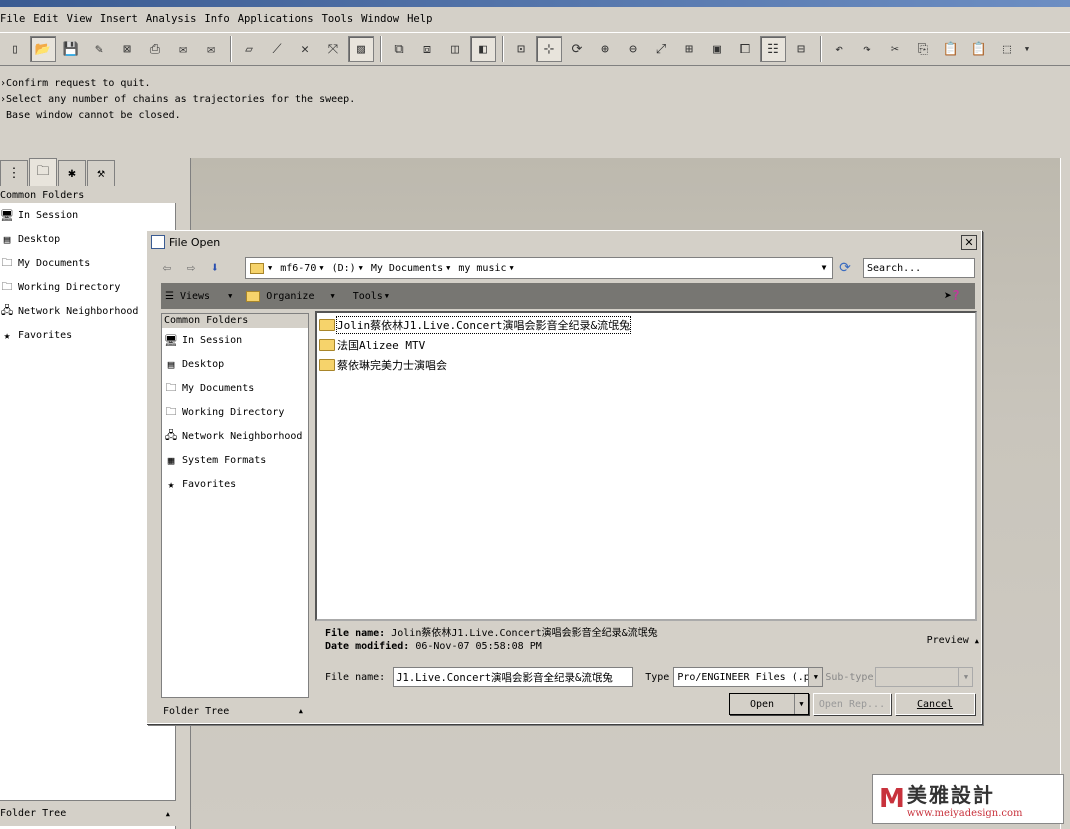 The height and width of the screenshot is (829, 1070). Describe the element at coordinates (717, 49) in the screenshot. I see `saved-views-icon: ▣` at that location.